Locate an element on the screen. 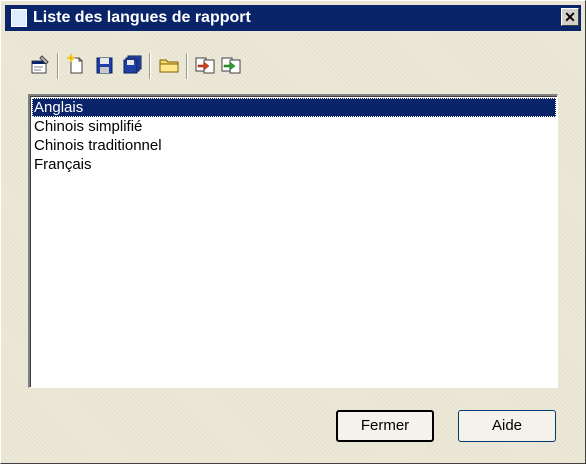 This screenshot has height=464, width=586. import-button is located at coordinates (205, 65).